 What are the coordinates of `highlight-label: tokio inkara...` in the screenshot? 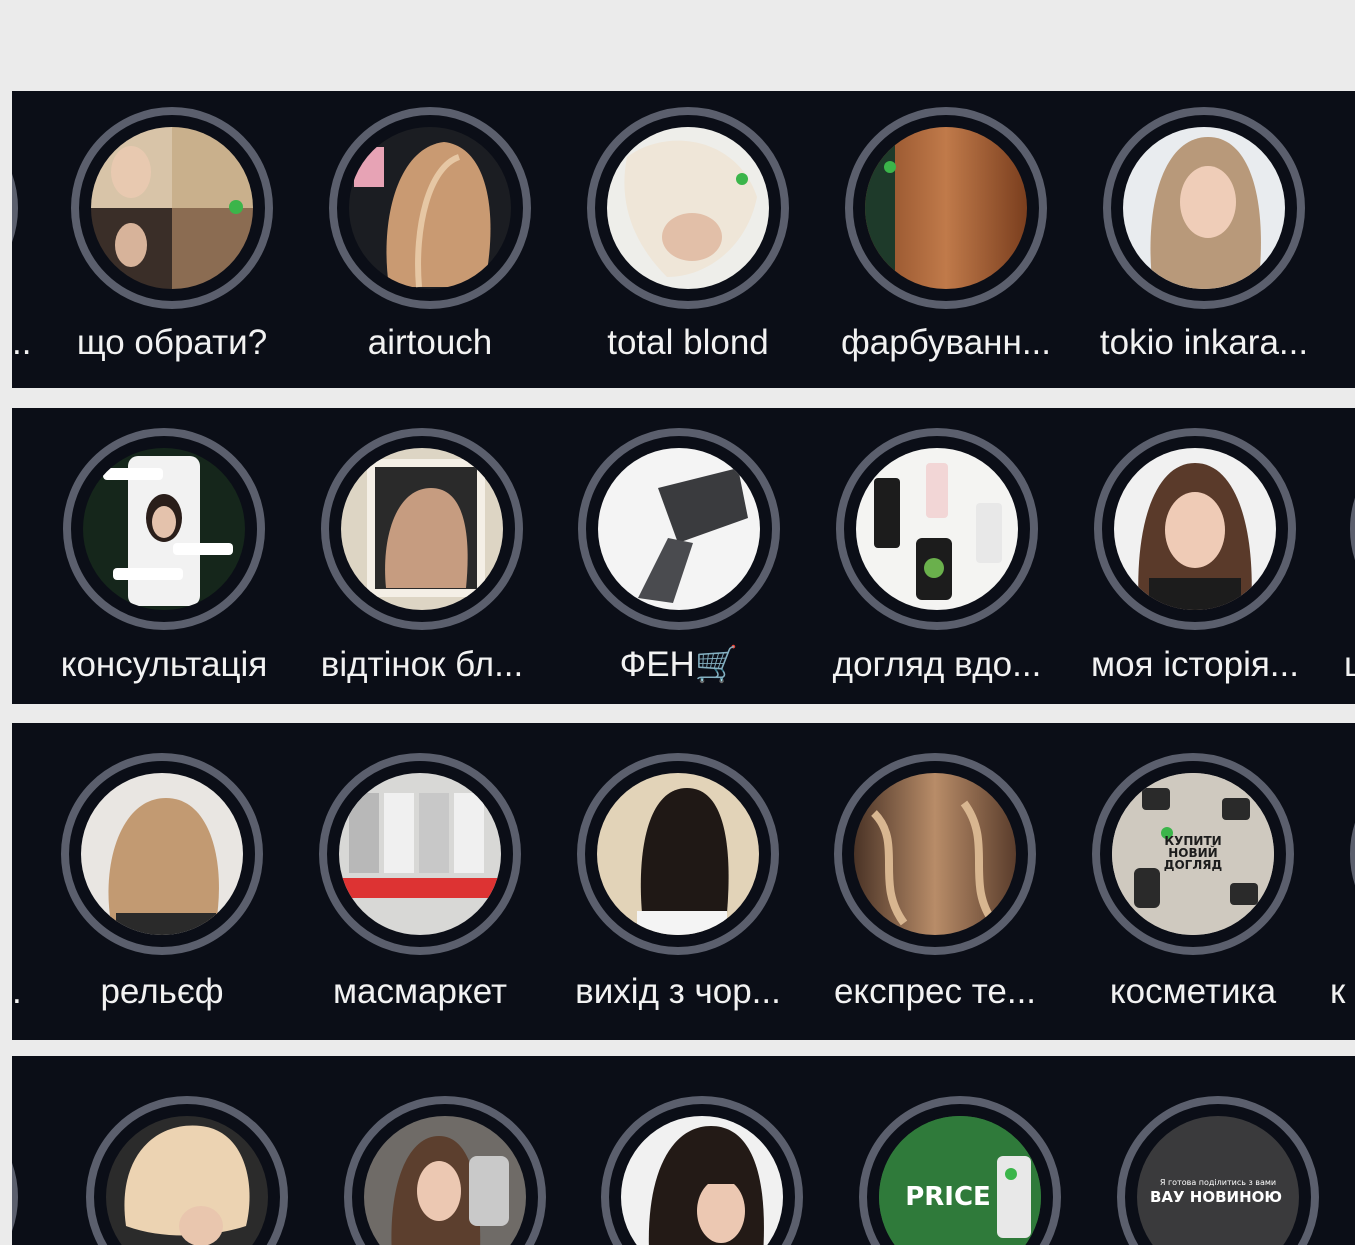 It's located at (1204, 342).